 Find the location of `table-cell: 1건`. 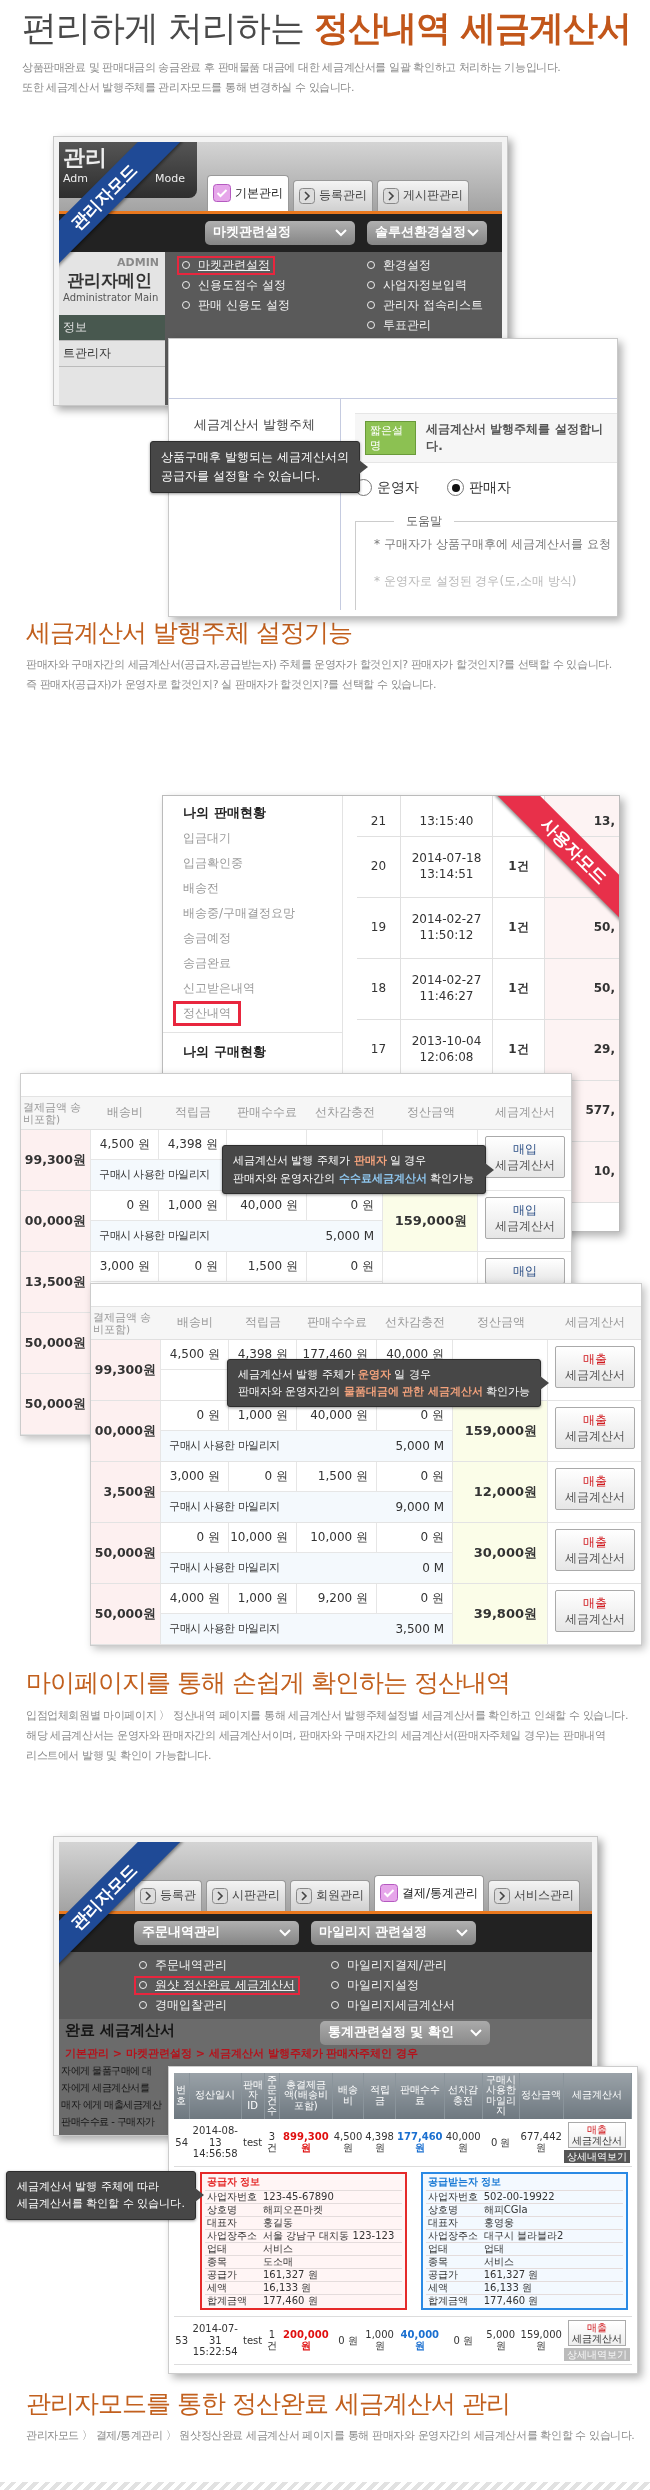

table-cell: 1건 is located at coordinates (518, 1050).